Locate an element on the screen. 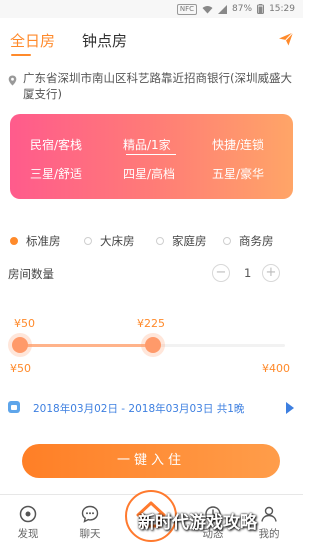  category-option: 民宿/客栈 is located at coordinates (56, 144).